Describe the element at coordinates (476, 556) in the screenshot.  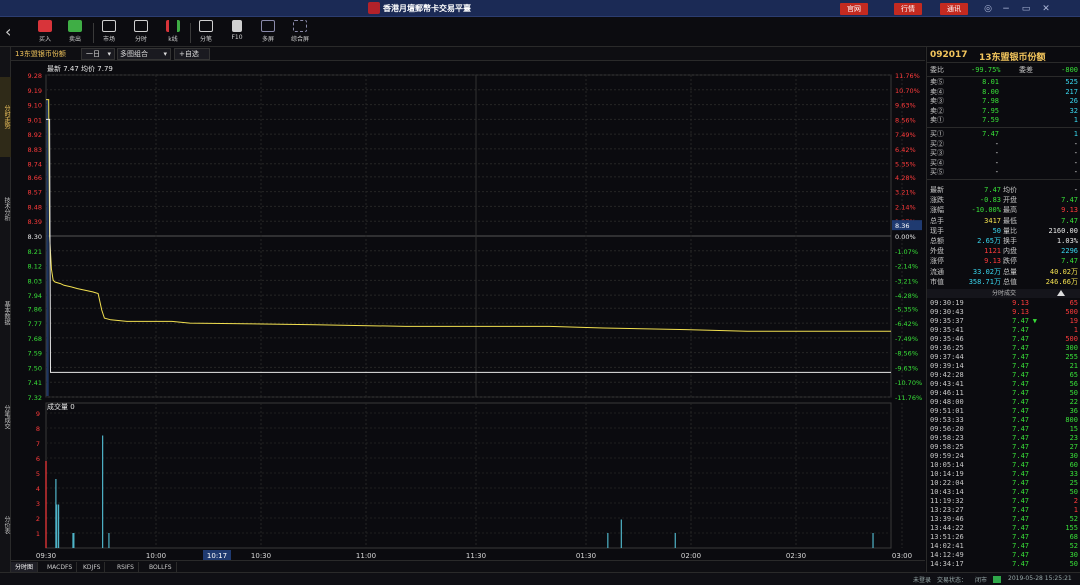
I see `x-tick-label: 11:30` at that location.